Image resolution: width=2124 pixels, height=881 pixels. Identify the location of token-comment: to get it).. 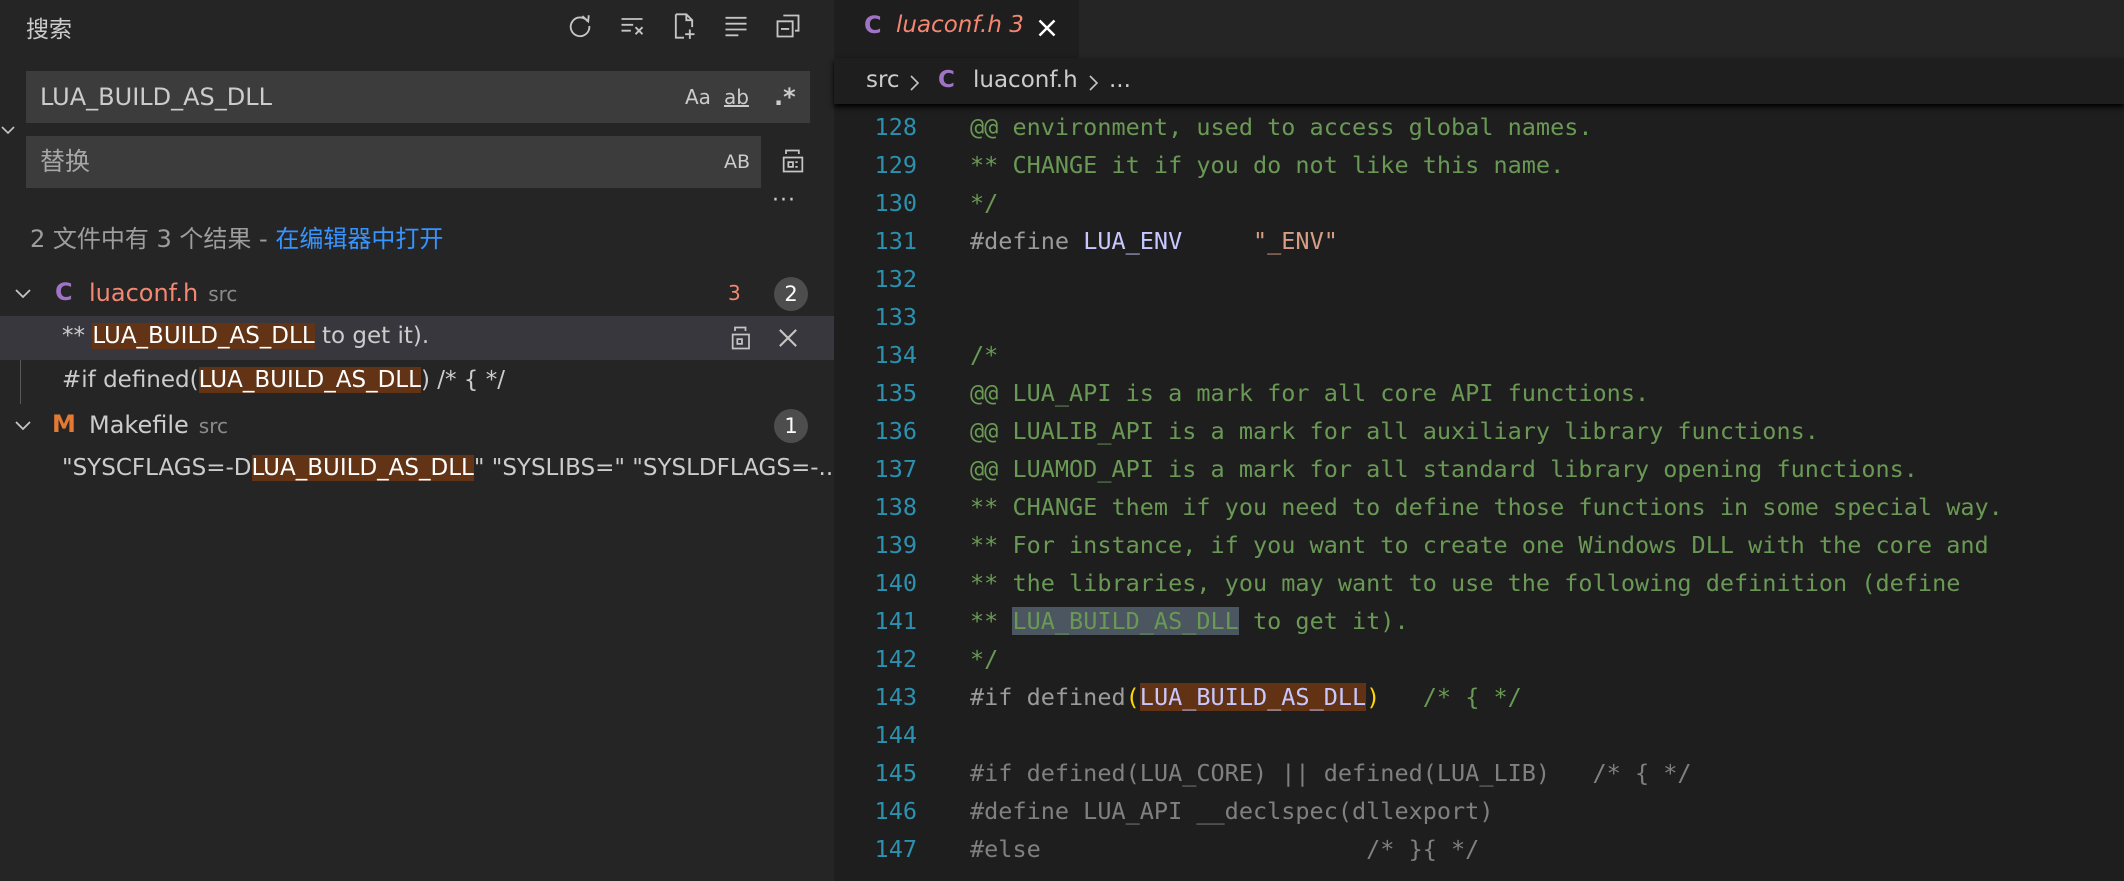
(1323, 621).